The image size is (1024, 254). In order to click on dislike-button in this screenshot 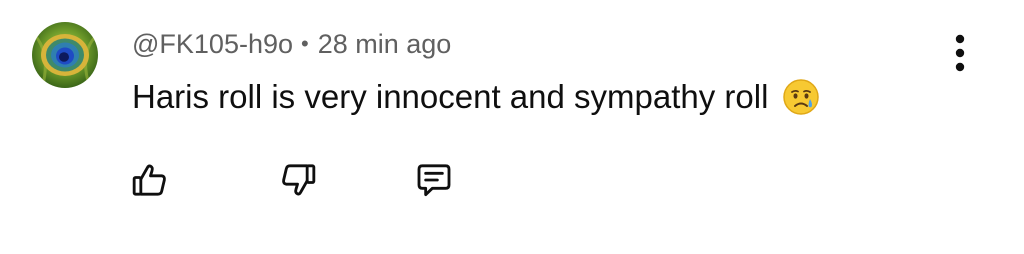, I will do `click(298, 180)`.